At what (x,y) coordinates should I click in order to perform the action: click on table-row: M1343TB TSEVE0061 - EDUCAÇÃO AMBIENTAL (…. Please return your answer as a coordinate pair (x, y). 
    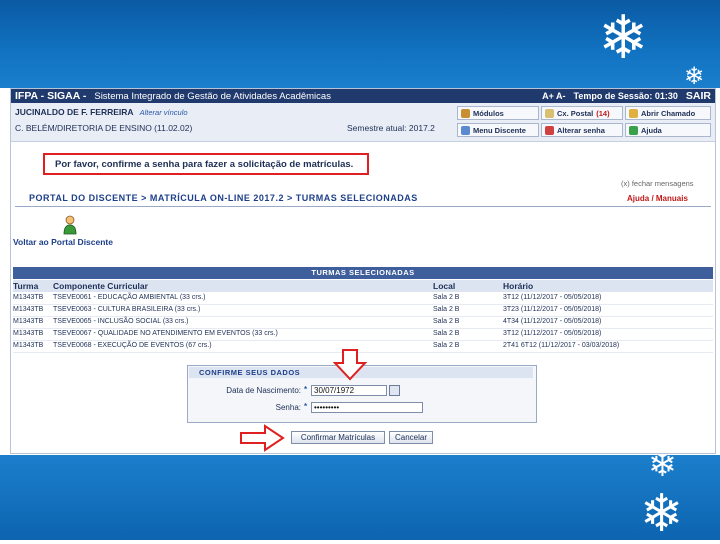
    Looking at the image, I should click on (363, 299).